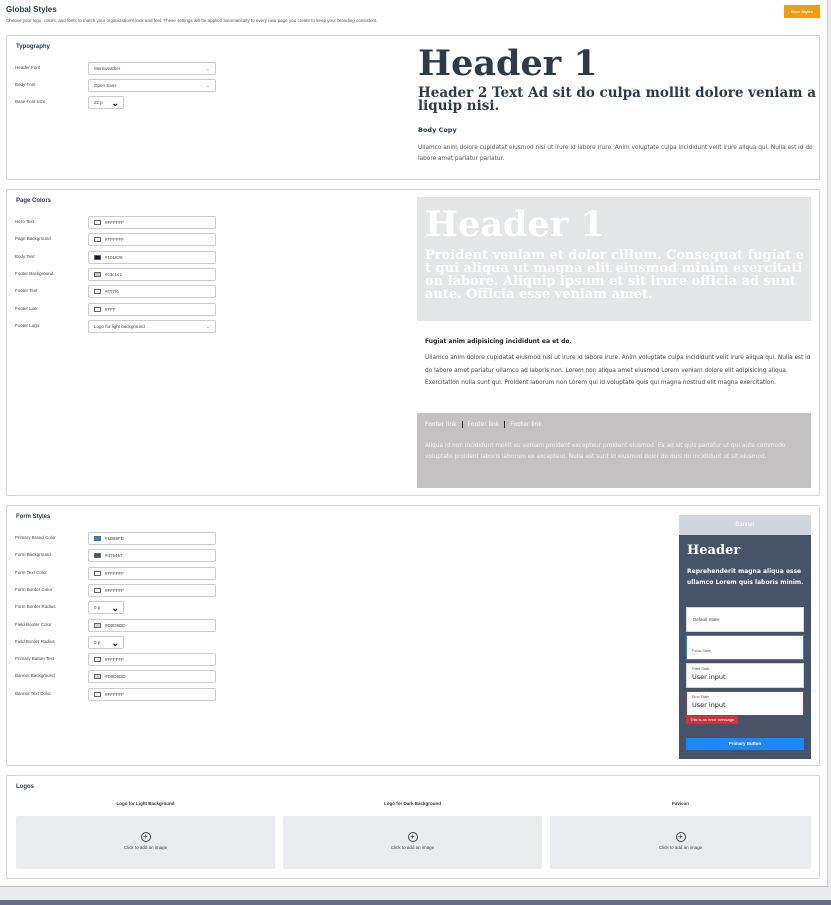 The height and width of the screenshot is (905, 831). Describe the element at coordinates (680, 837) in the screenshot. I see `add-circle-icon: +` at that location.